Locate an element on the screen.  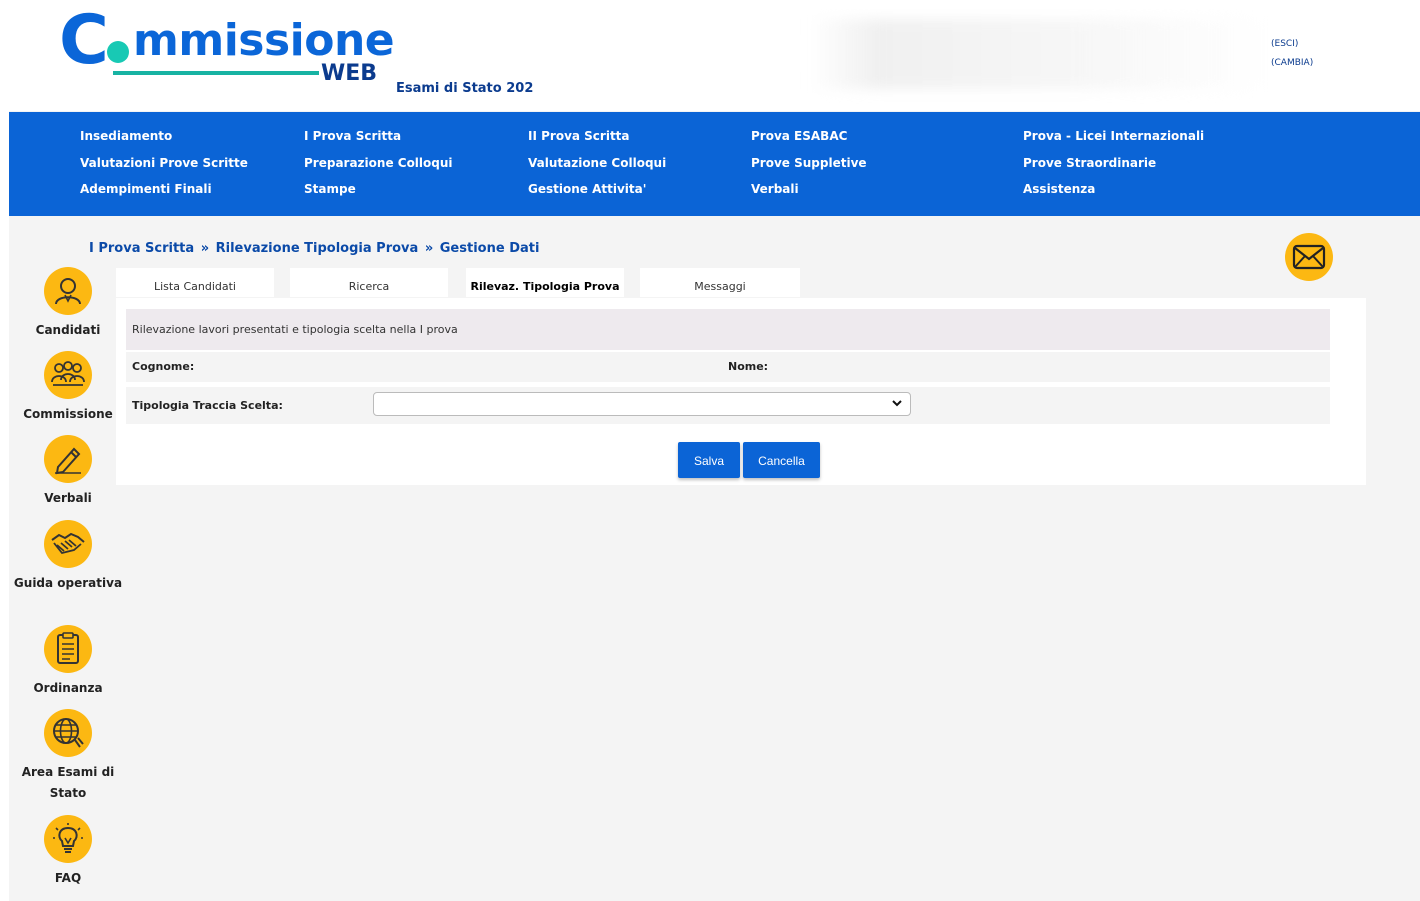
lightbulb-icon is located at coordinates (68, 839).